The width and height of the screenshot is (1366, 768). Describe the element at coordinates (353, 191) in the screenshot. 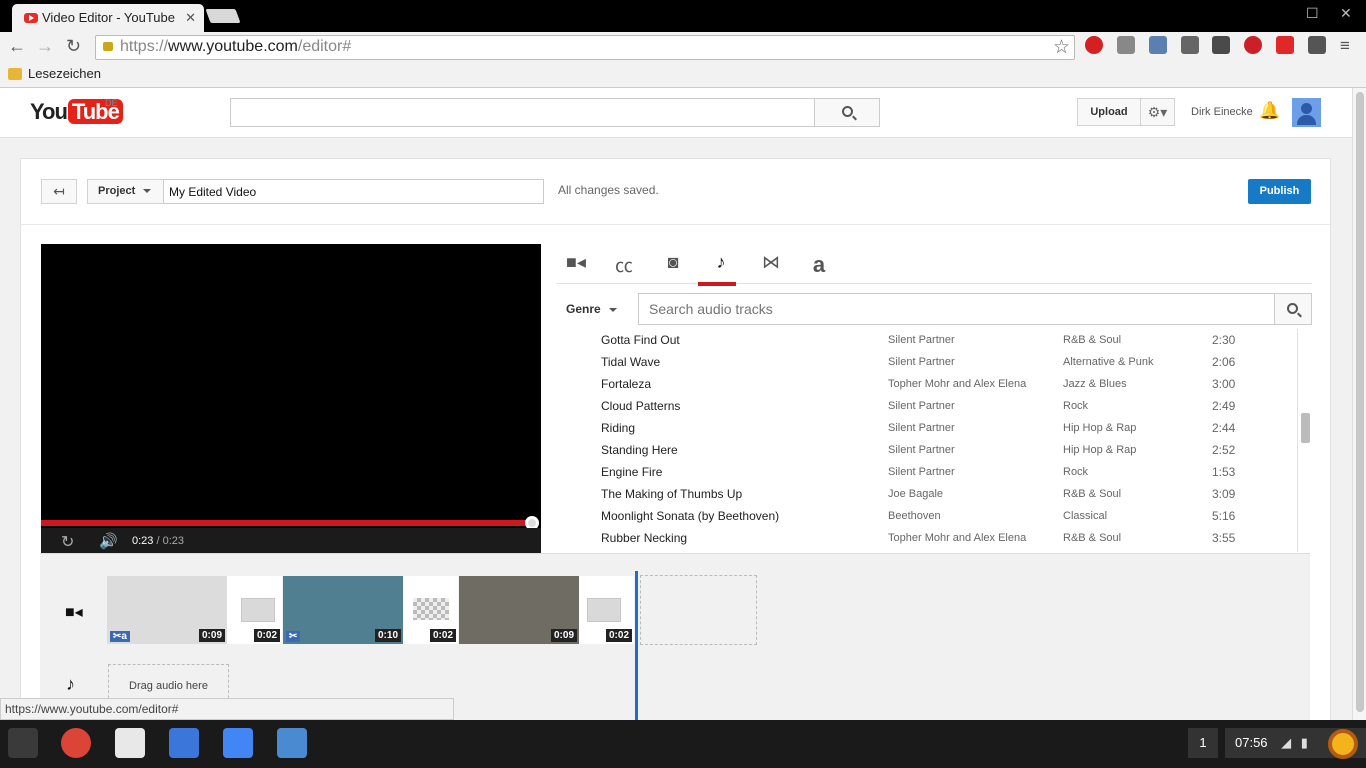

I see `project-name-input` at that location.